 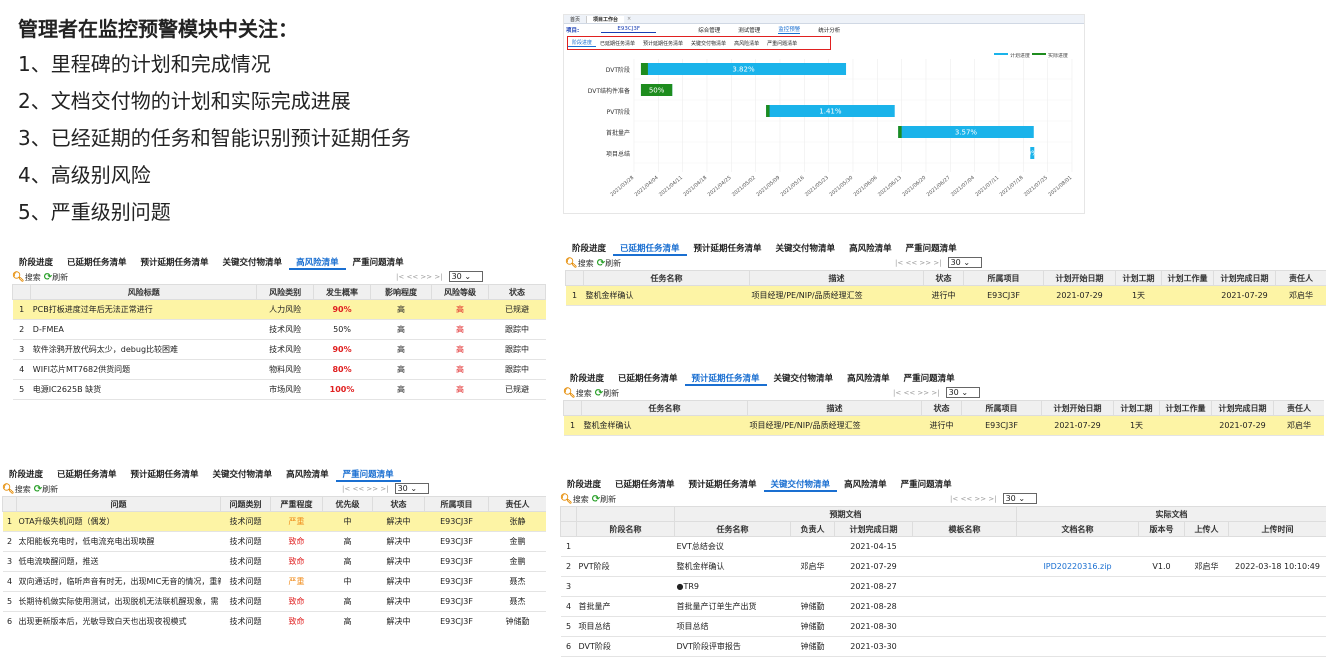 I want to click on table-row: 3 软件涂鸦开放代码太少，debug比较困难 技术风险 90% 高高跟踪中, so click(x=279, y=349).